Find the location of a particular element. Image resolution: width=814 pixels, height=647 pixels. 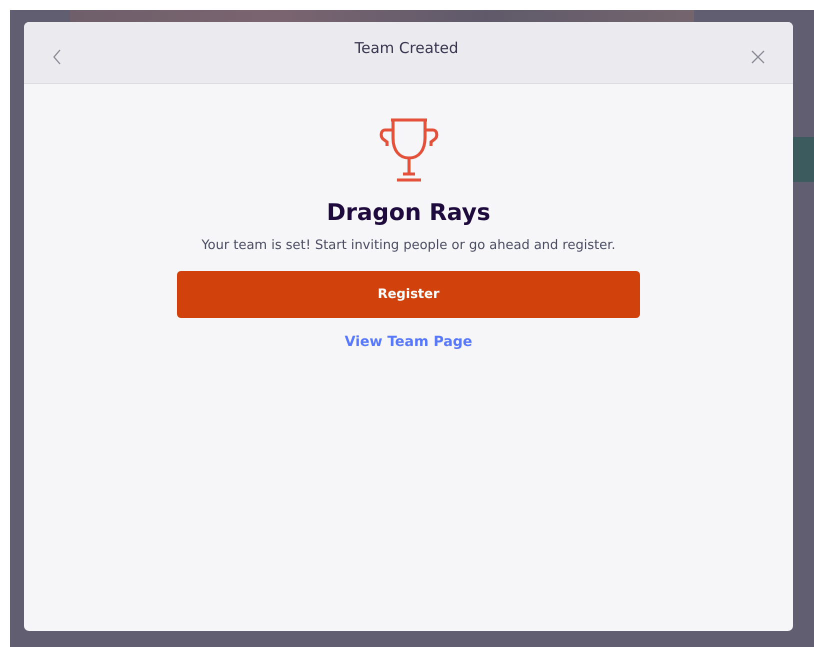

back-button is located at coordinates (57, 56).